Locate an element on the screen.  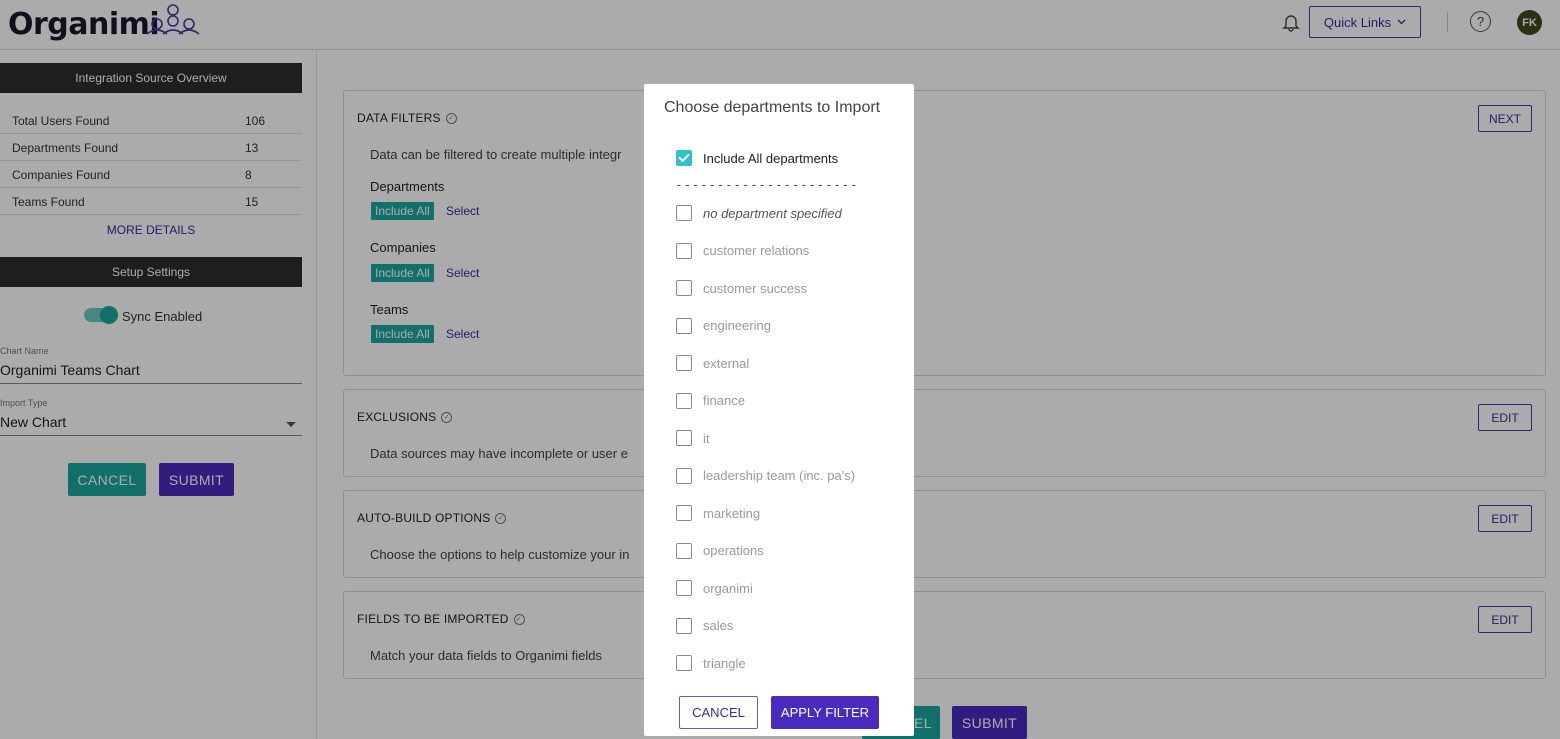
department-label: finance is located at coordinates (724, 400).